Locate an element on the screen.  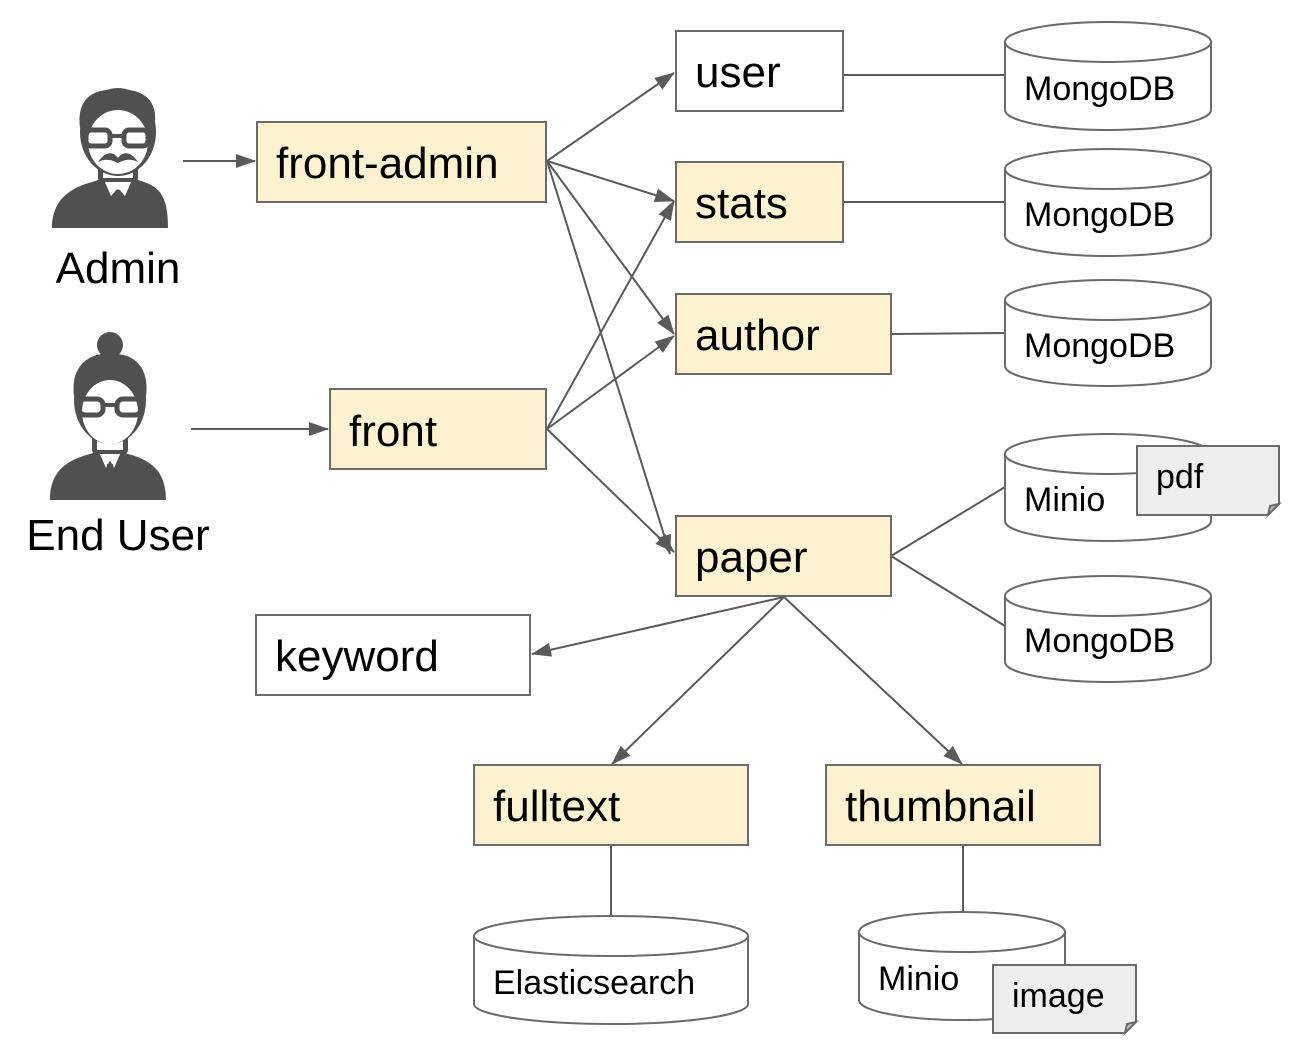
service-paper-label: paper is located at coordinates (751, 557).